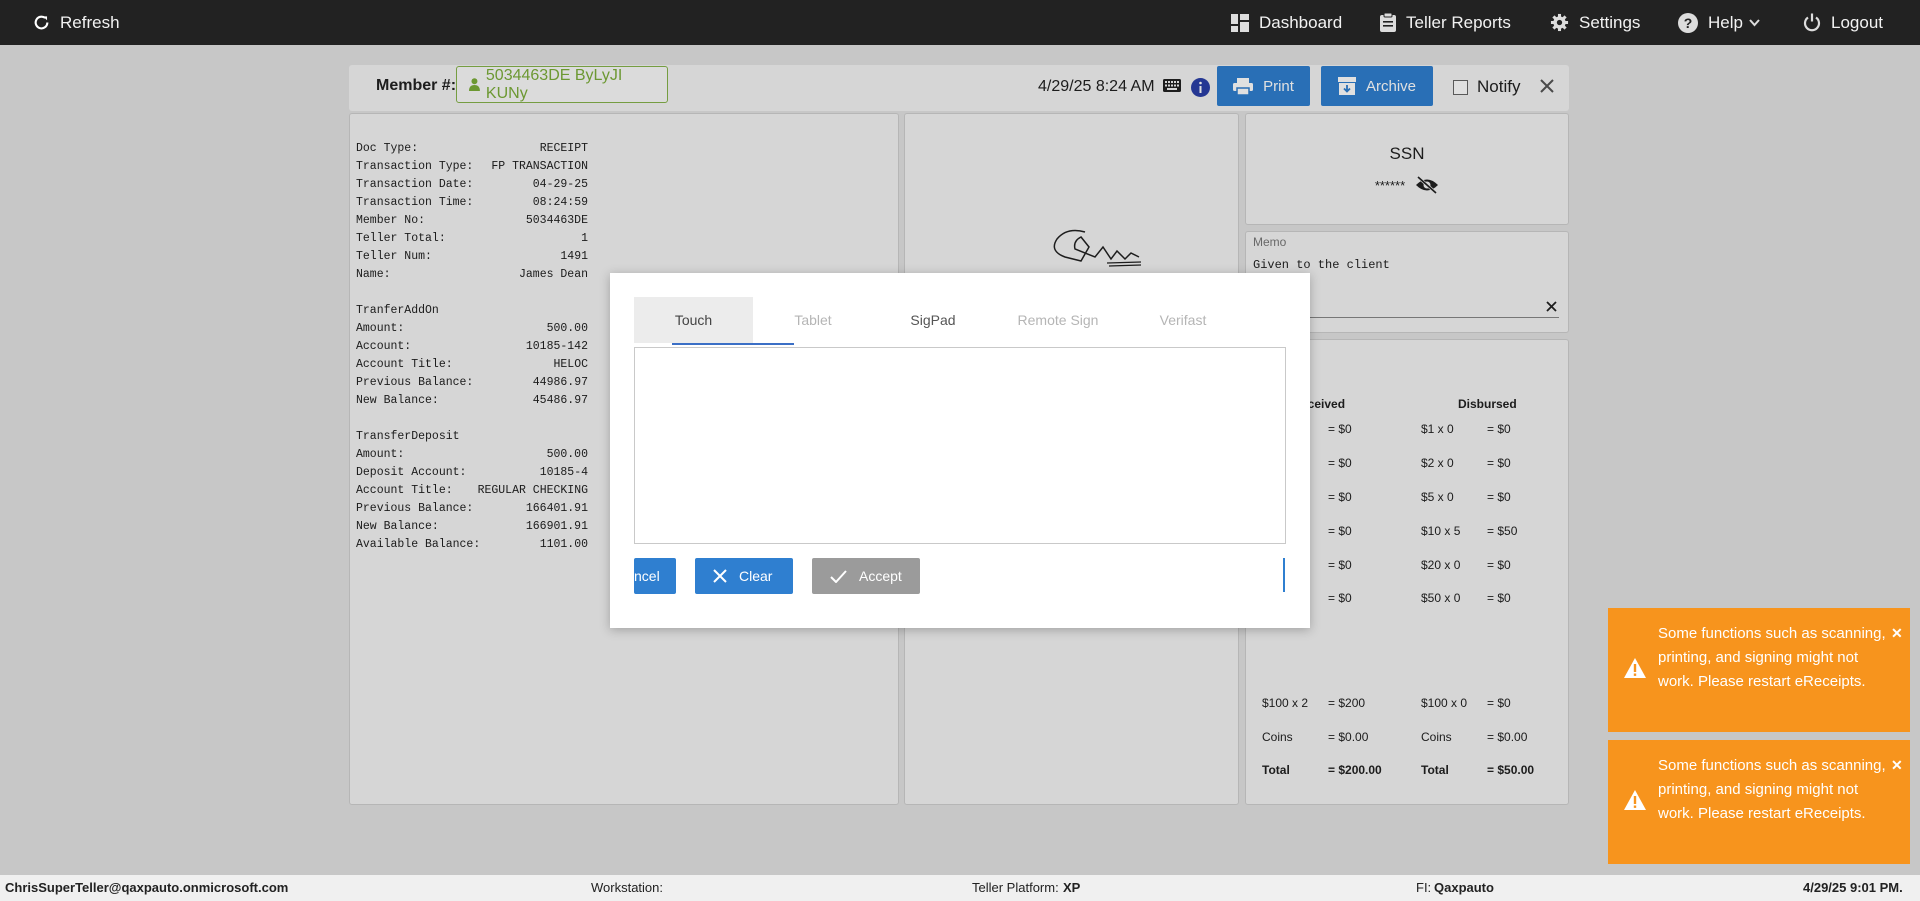 This screenshot has width=1920, height=901. What do you see at coordinates (1812, 22) in the screenshot?
I see `power-icon` at bounding box center [1812, 22].